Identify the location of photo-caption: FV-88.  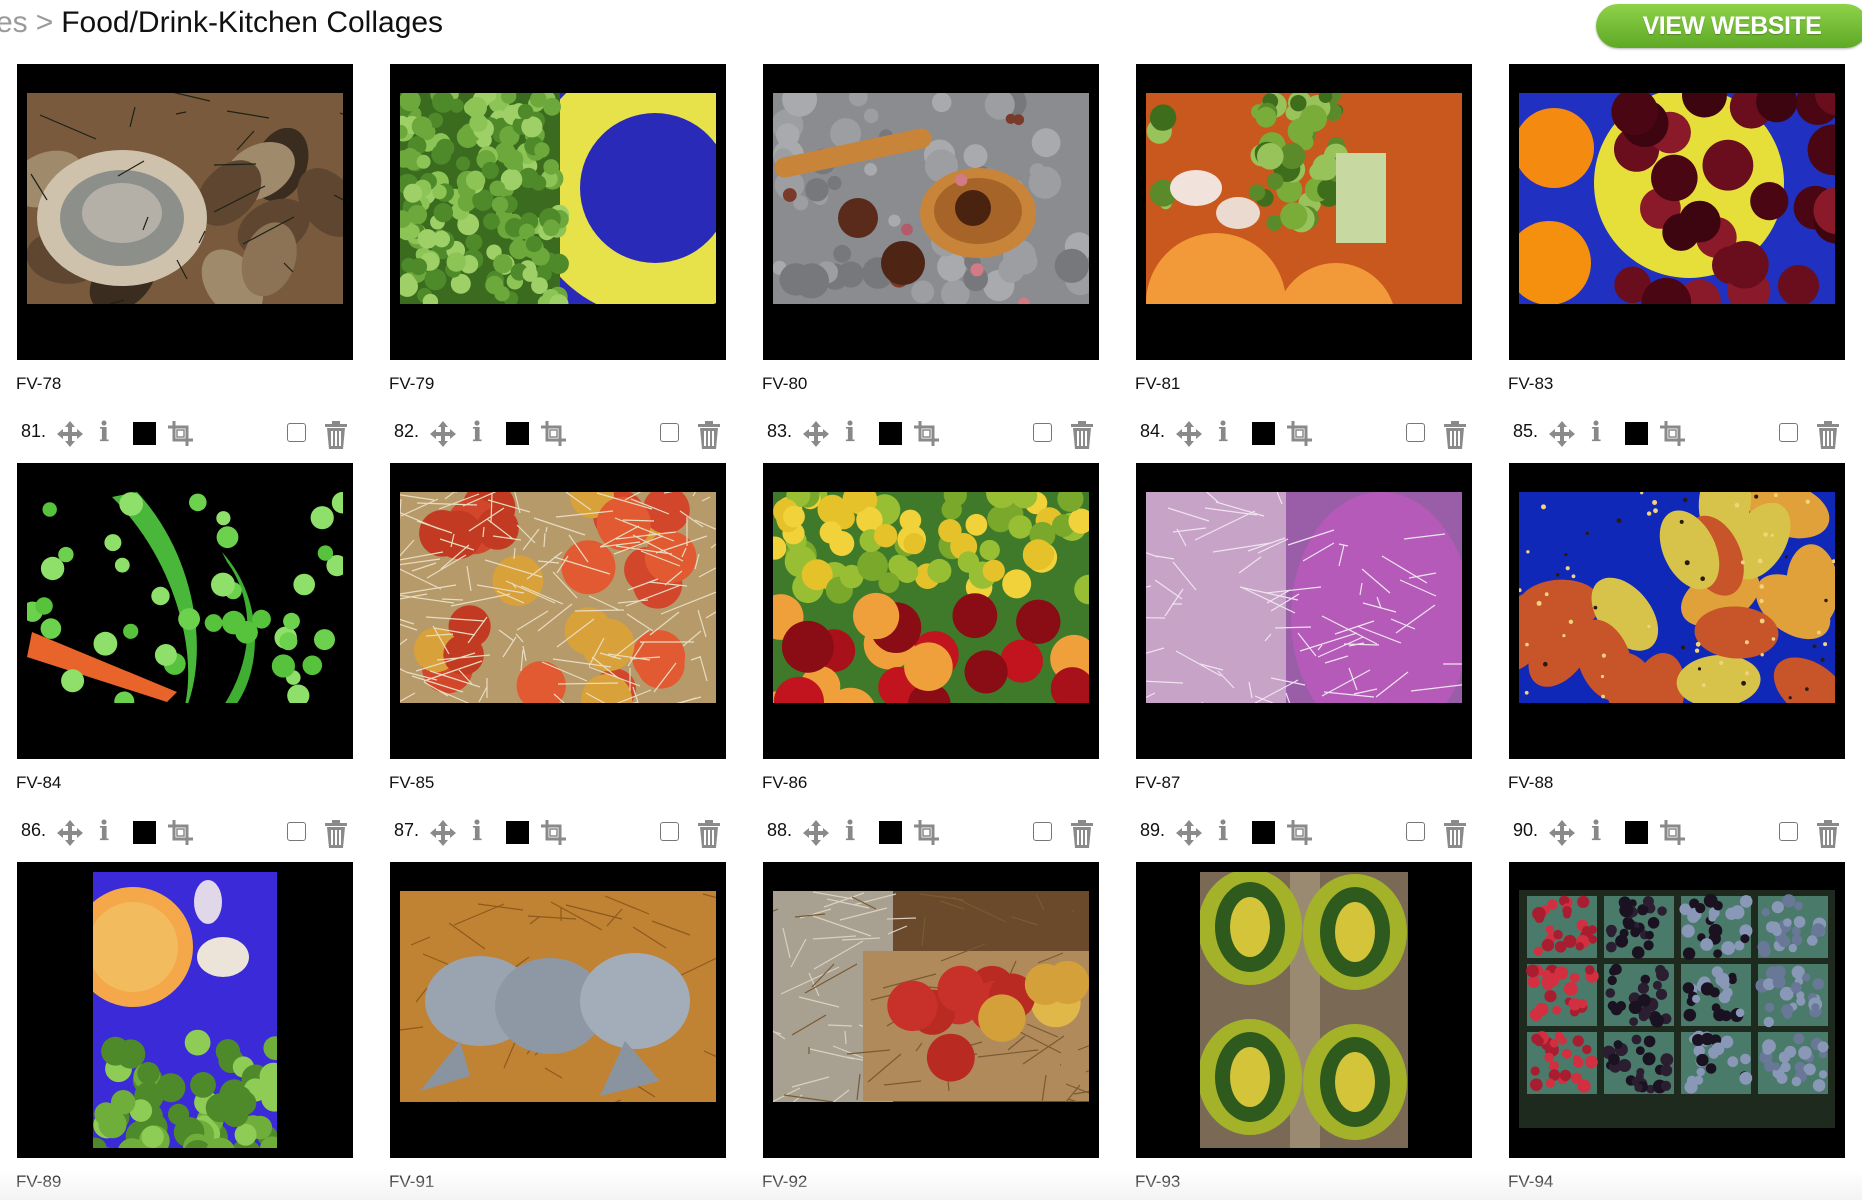
(1531, 782).